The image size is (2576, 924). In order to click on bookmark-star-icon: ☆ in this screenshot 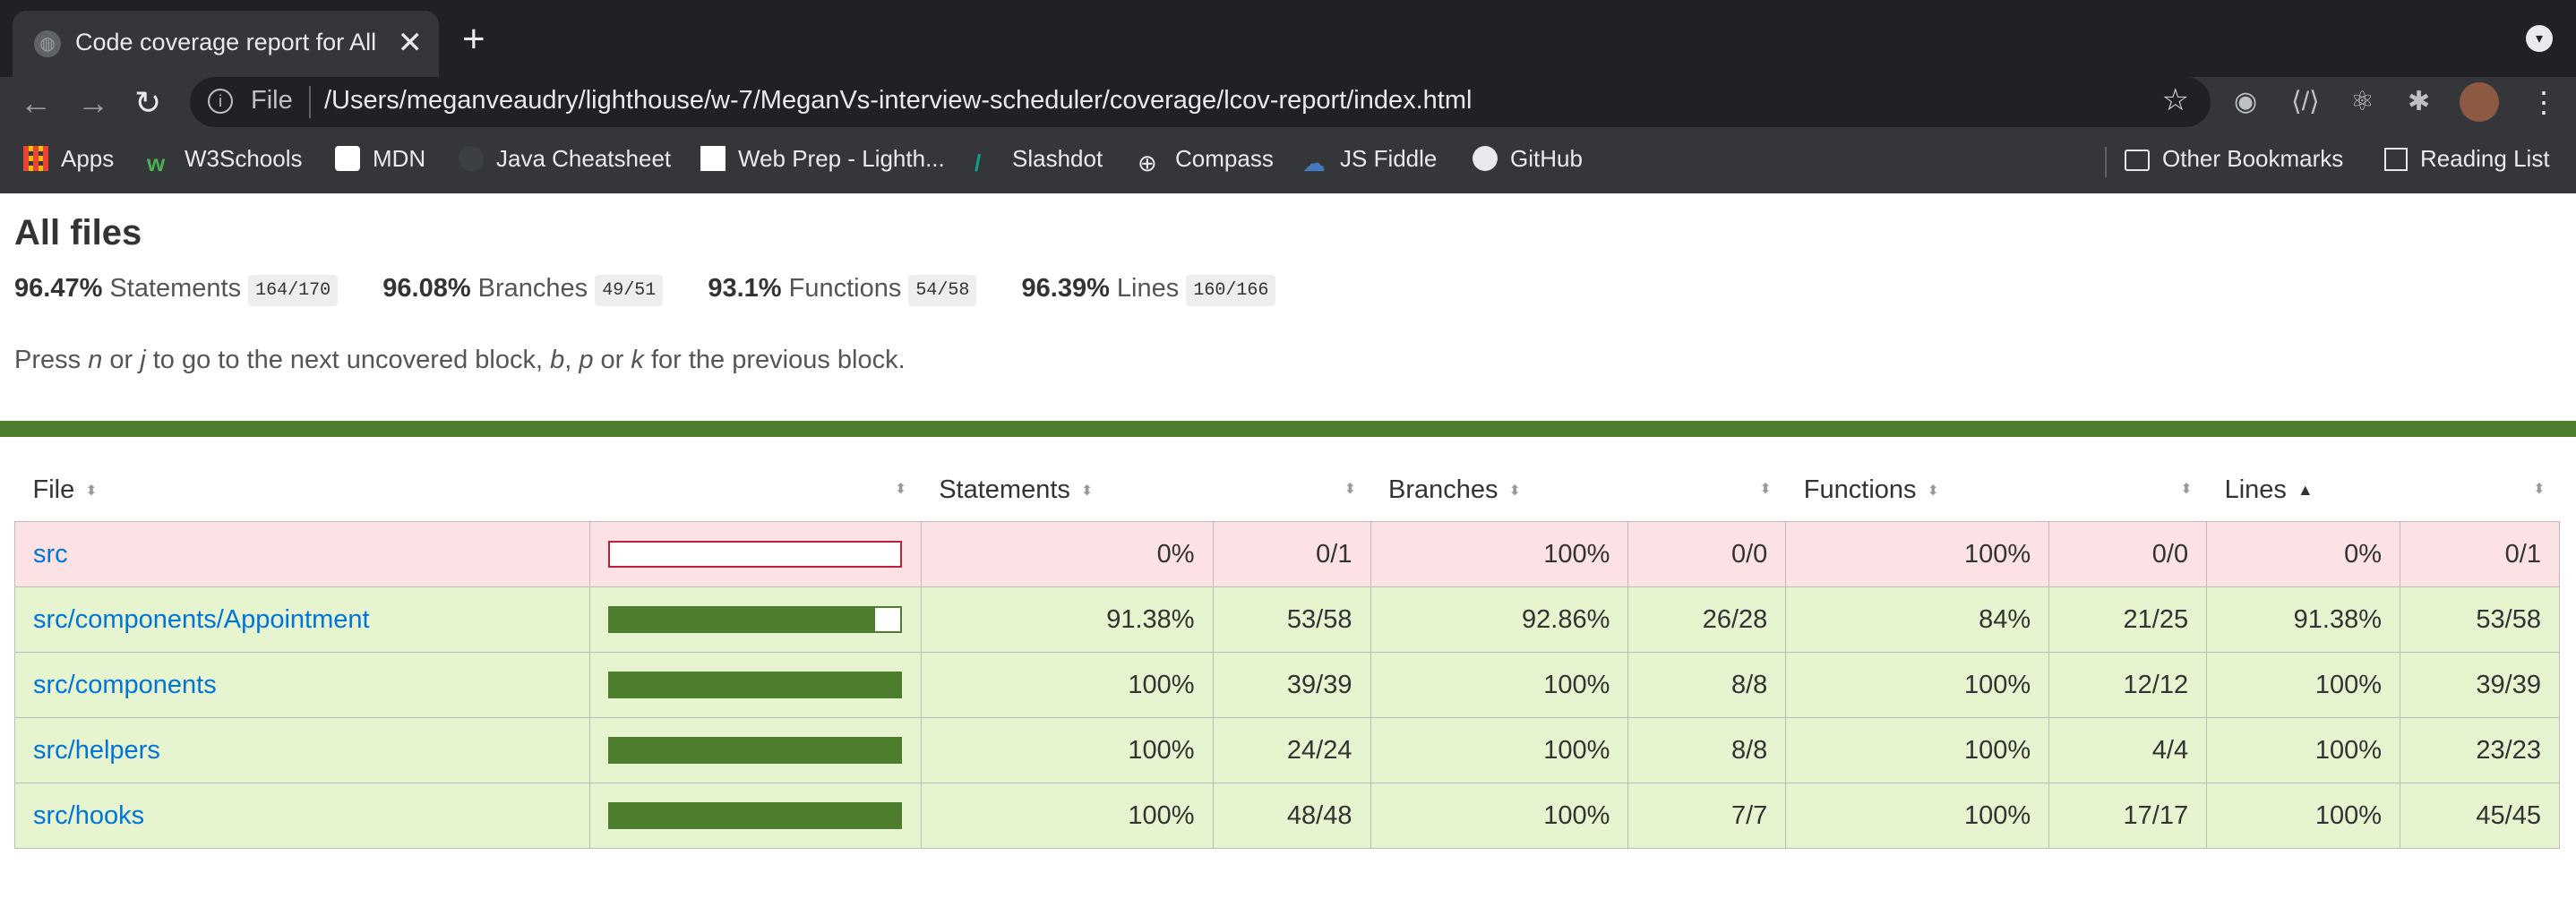, I will do `click(2175, 100)`.